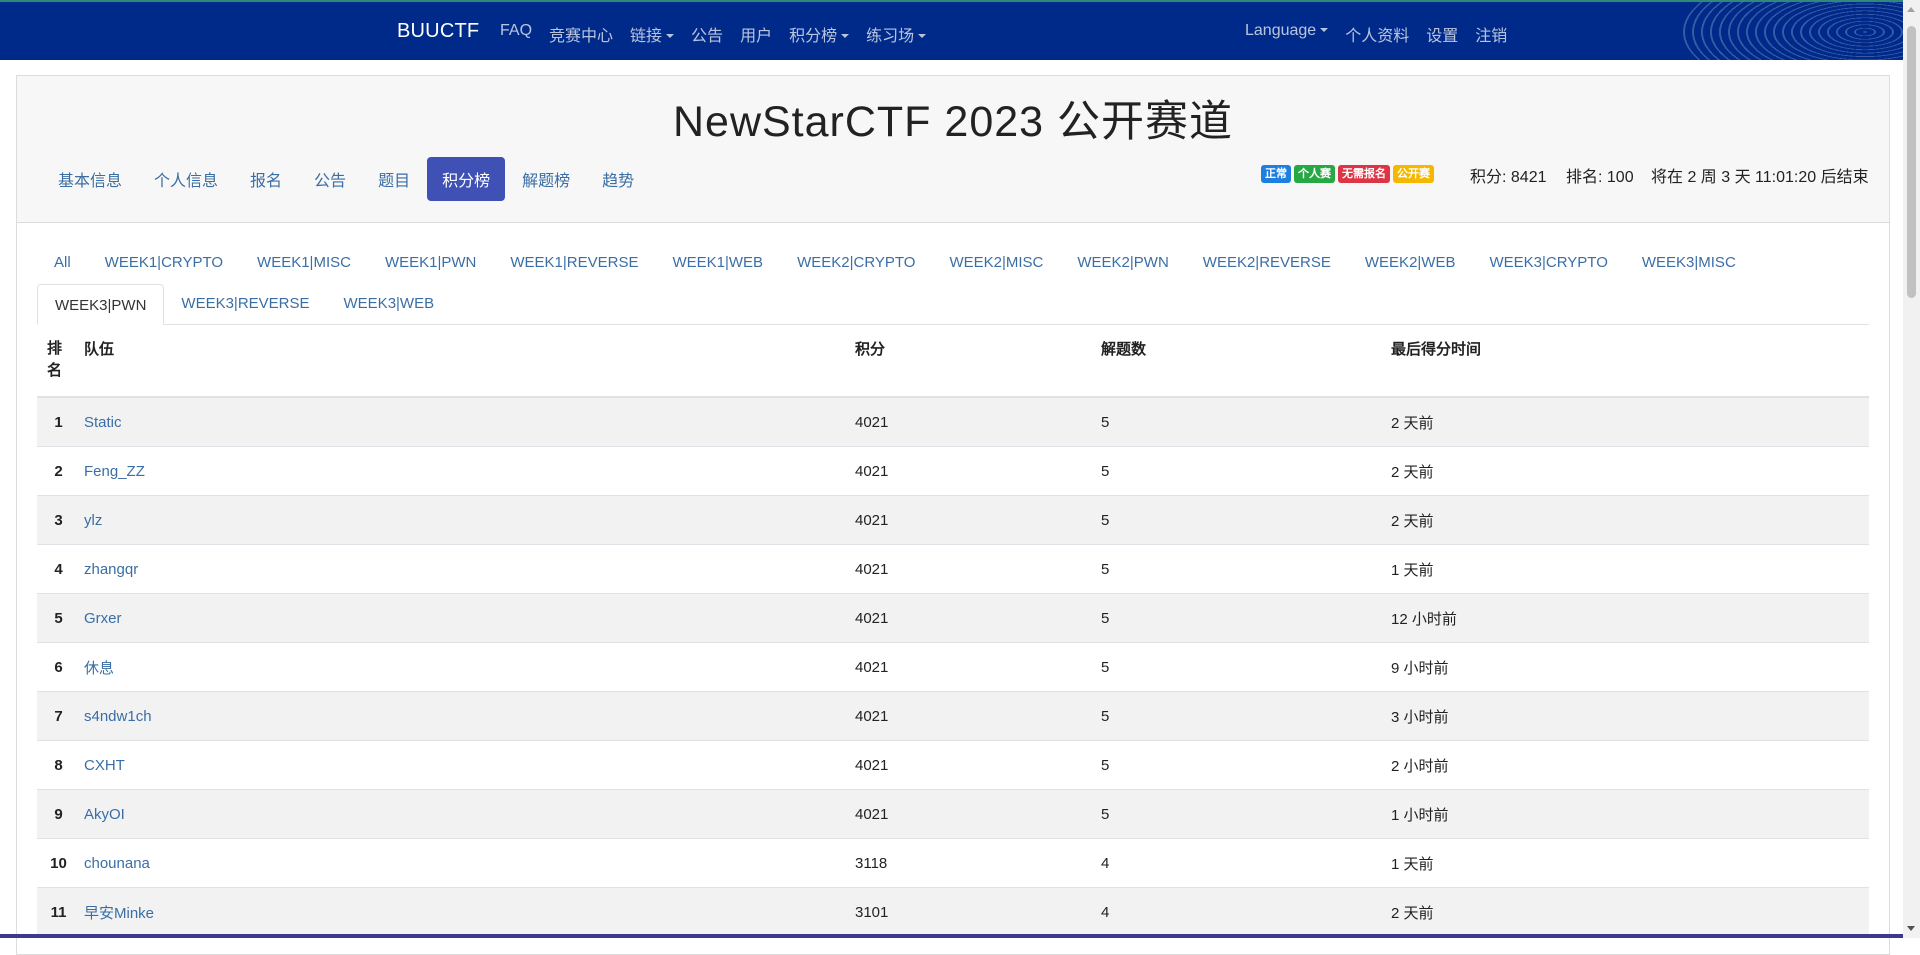  I want to click on nav-item-2: 设置, so click(1442, 34).